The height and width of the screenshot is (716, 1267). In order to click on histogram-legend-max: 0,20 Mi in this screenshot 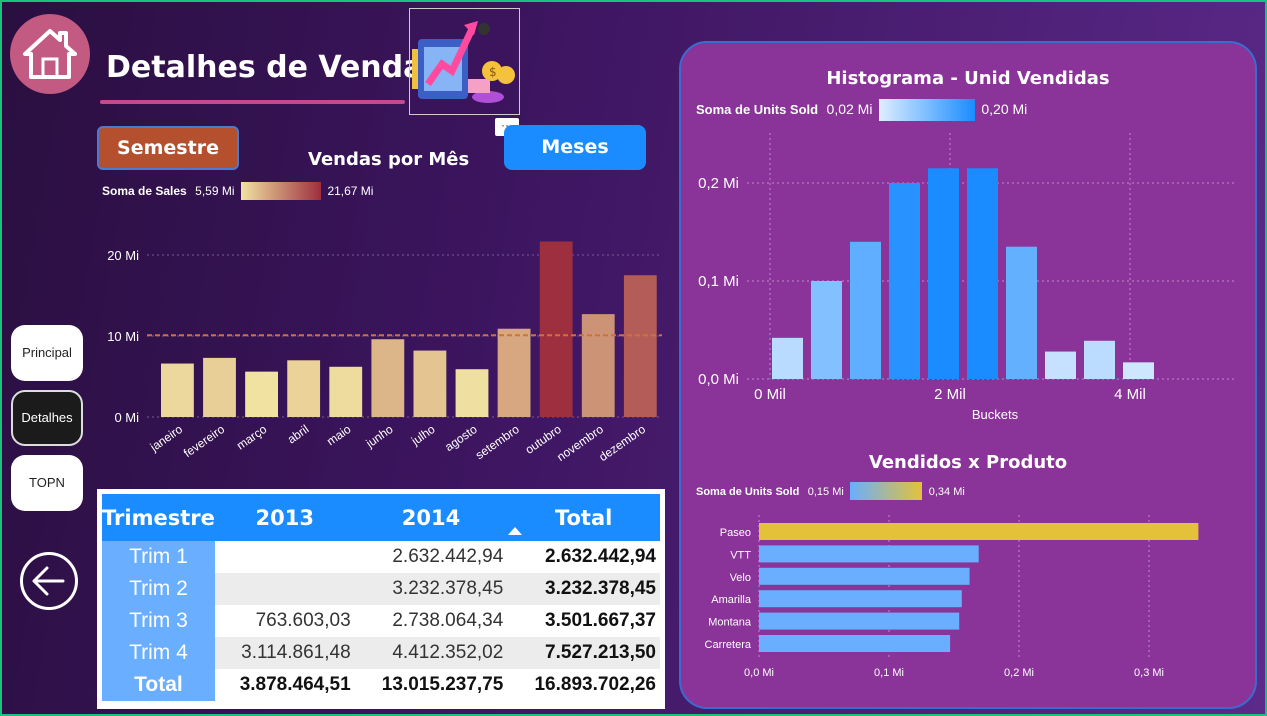, I will do `click(1004, 109)`.